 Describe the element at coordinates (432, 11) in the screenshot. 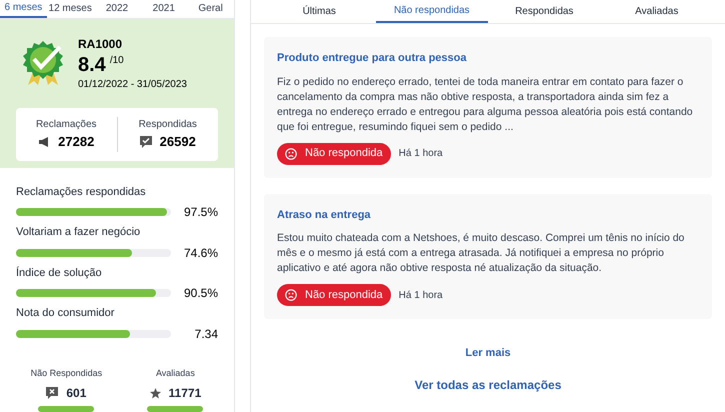

I see `complaint-tab: Não respondidas` at that location.